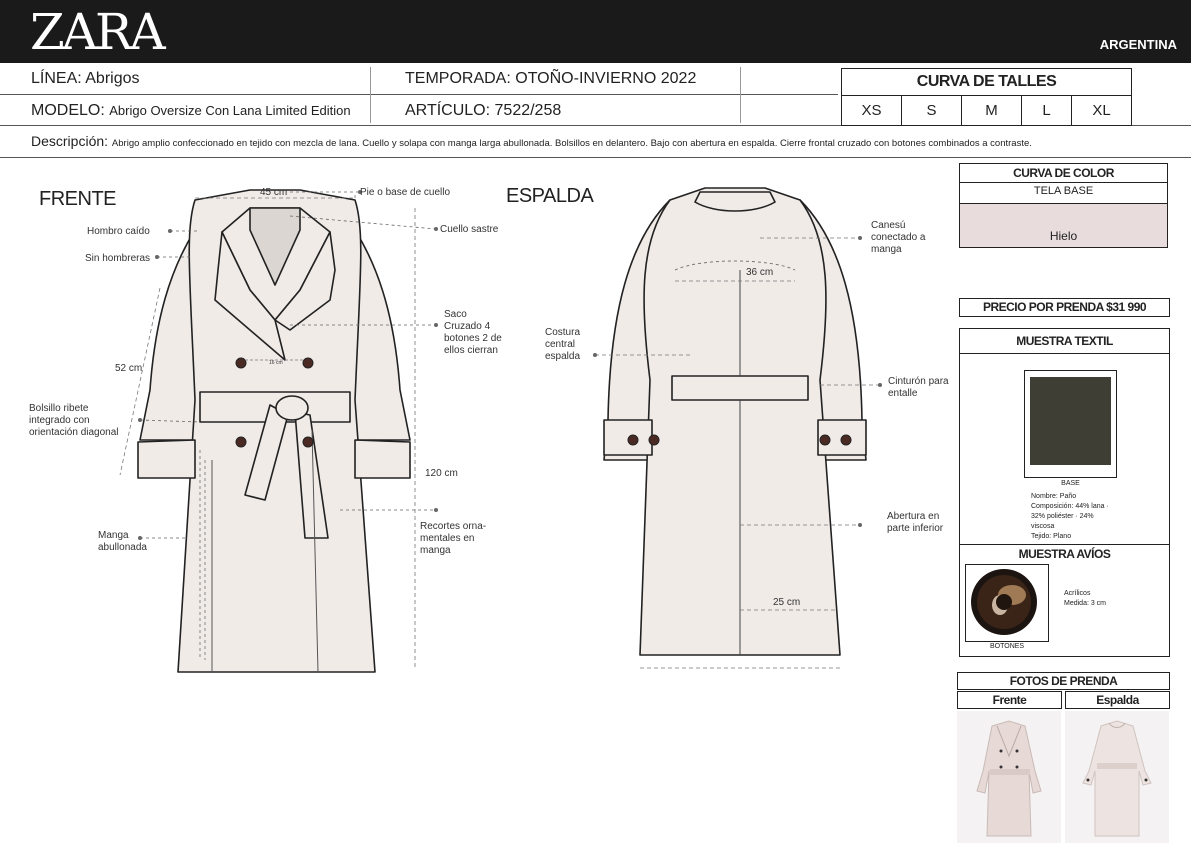 This screenshot has height=848, width=1191. I want to click on price-box: PRECIO POR PRENDA $31 990, so click(1064, 307).